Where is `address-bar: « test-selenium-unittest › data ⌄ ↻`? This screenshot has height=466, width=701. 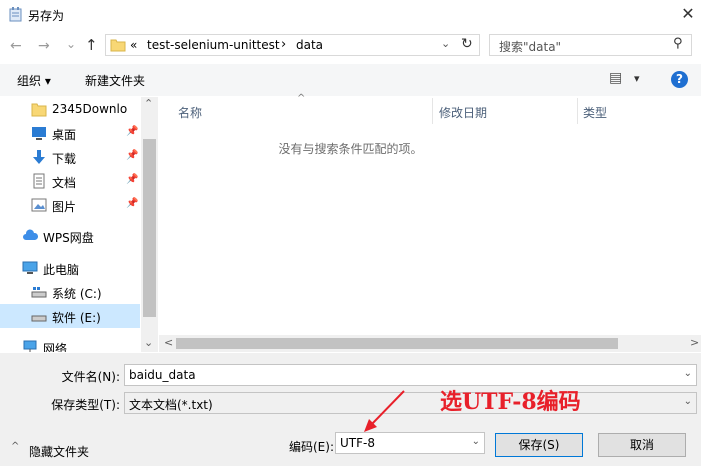
address-bar: « test-selenium-unittest › data ⌄ ↻ is located at coordinates (292, 45).